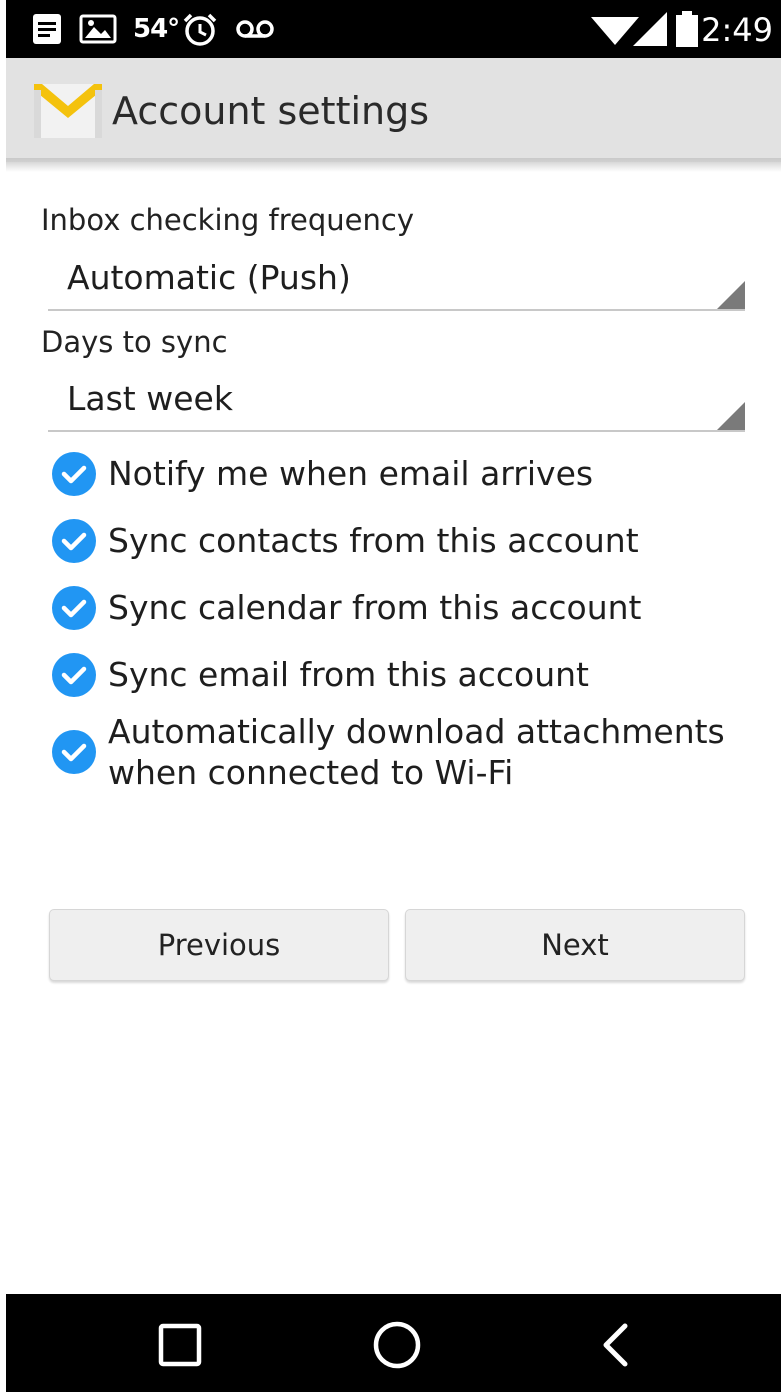  I want to click on voicemail-icon, so click(255, 29).